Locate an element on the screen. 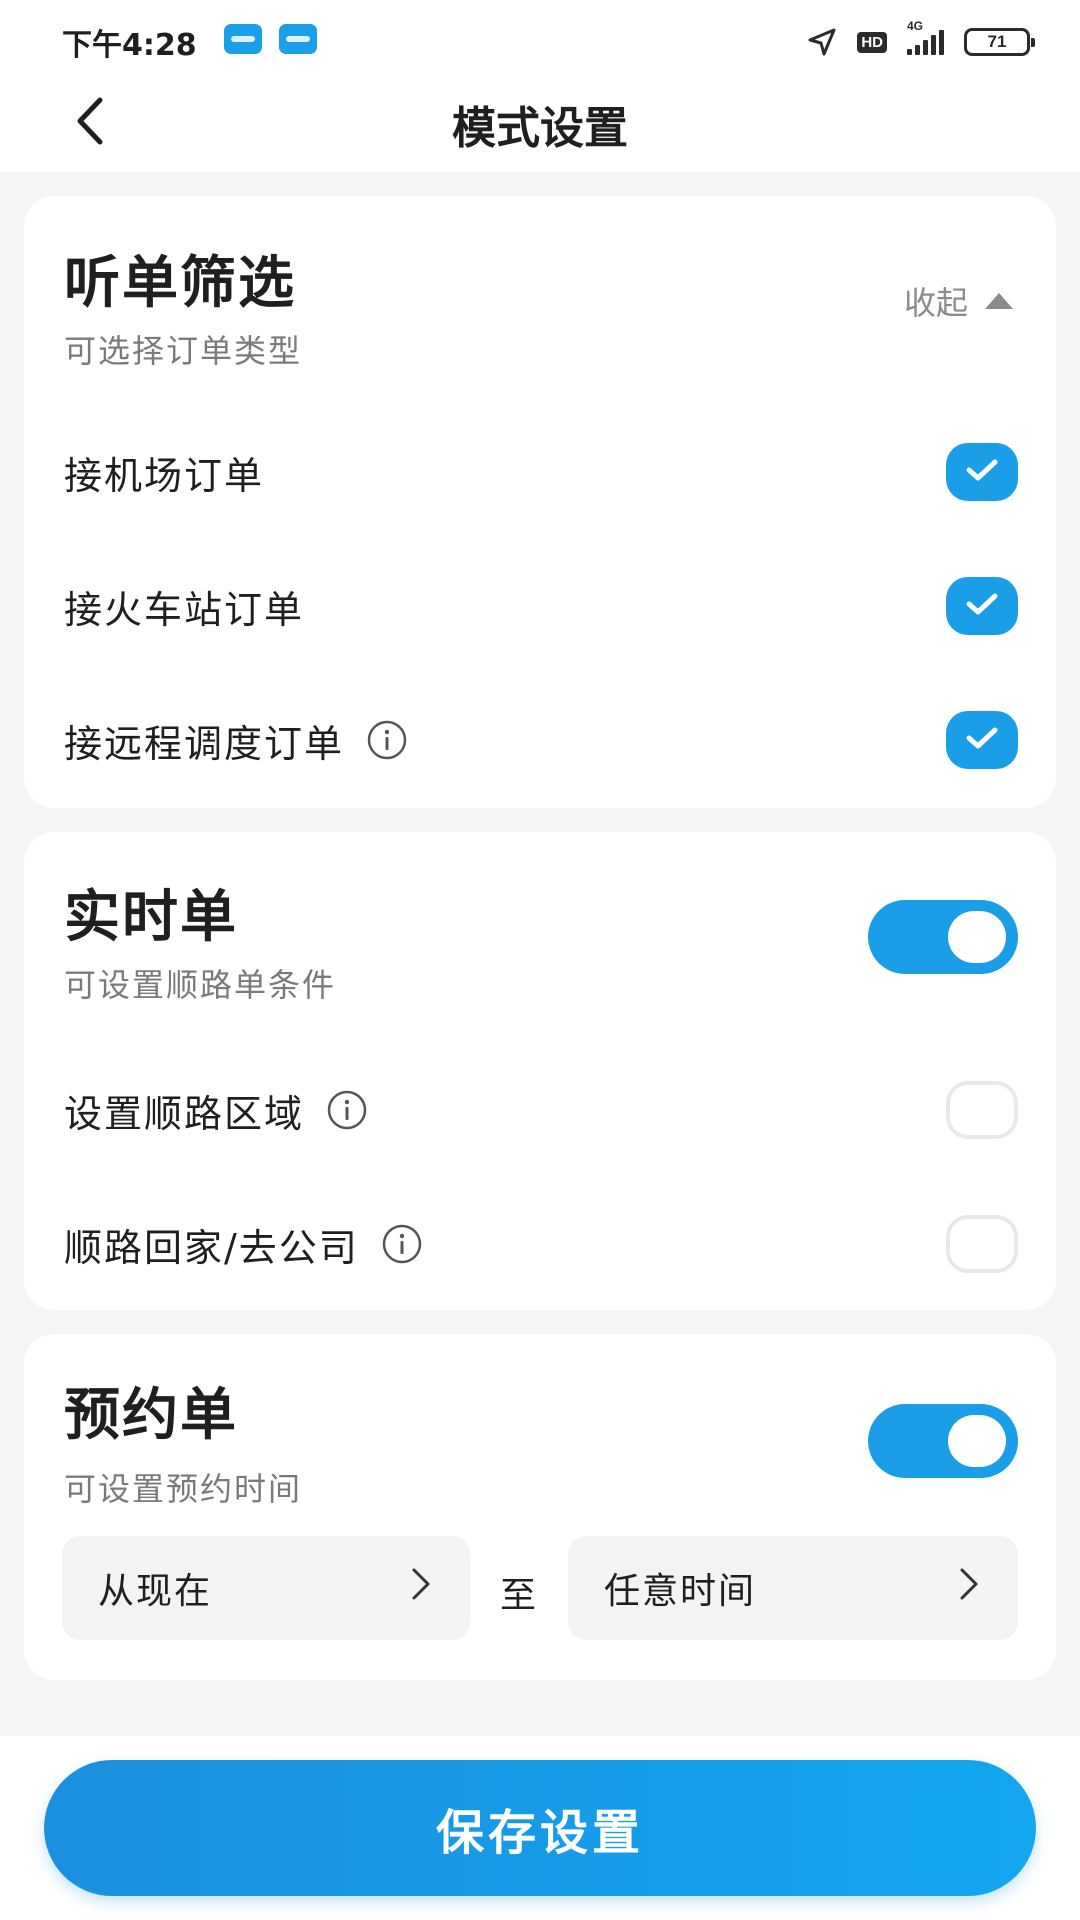 This screenshot has height=1920, width=1080. list-item: 接火车站订单 is located at coordinates (541, 606).